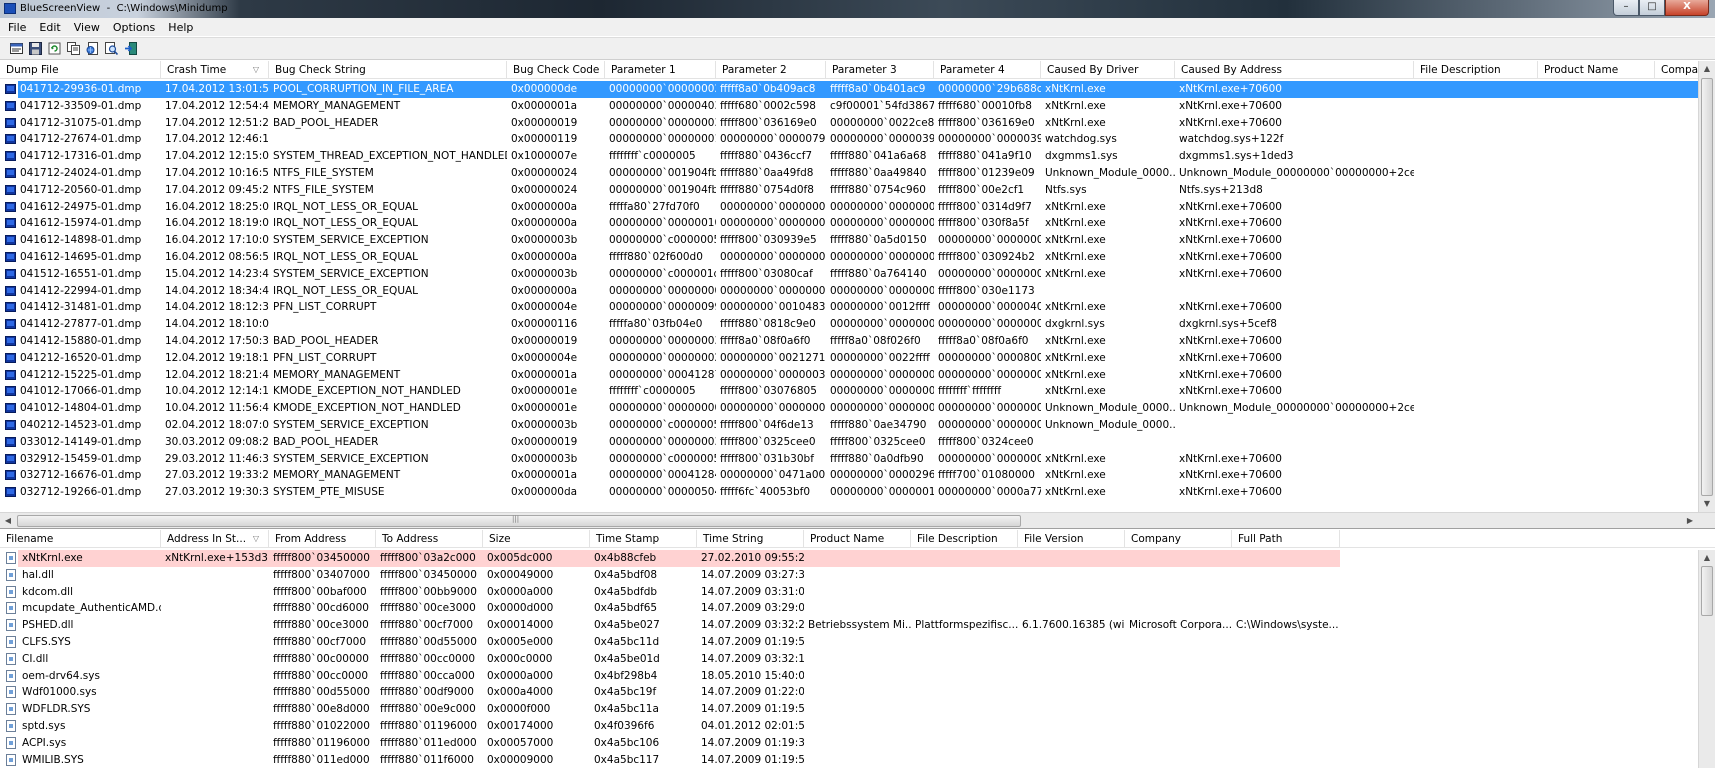  I want to click on column-header-size: Size, so click(536, 539).